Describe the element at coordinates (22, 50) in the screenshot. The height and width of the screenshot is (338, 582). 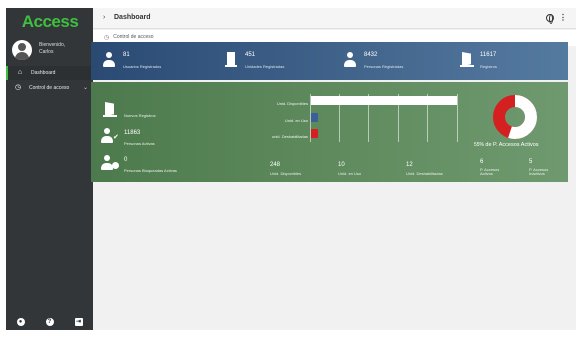
I see `avatar` at that location.